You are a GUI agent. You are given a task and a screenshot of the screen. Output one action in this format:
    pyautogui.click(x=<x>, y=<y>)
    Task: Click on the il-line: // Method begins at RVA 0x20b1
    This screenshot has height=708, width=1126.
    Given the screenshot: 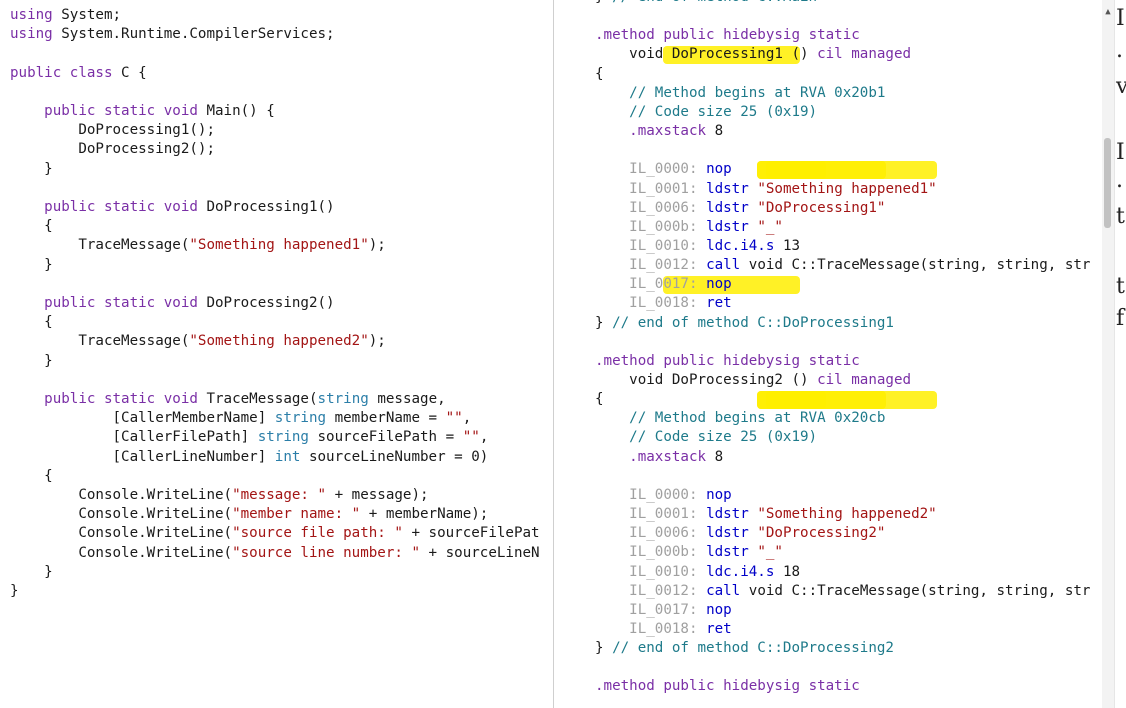 What is the action you would take?
    pyautogui.click(x=757, y=92)
    